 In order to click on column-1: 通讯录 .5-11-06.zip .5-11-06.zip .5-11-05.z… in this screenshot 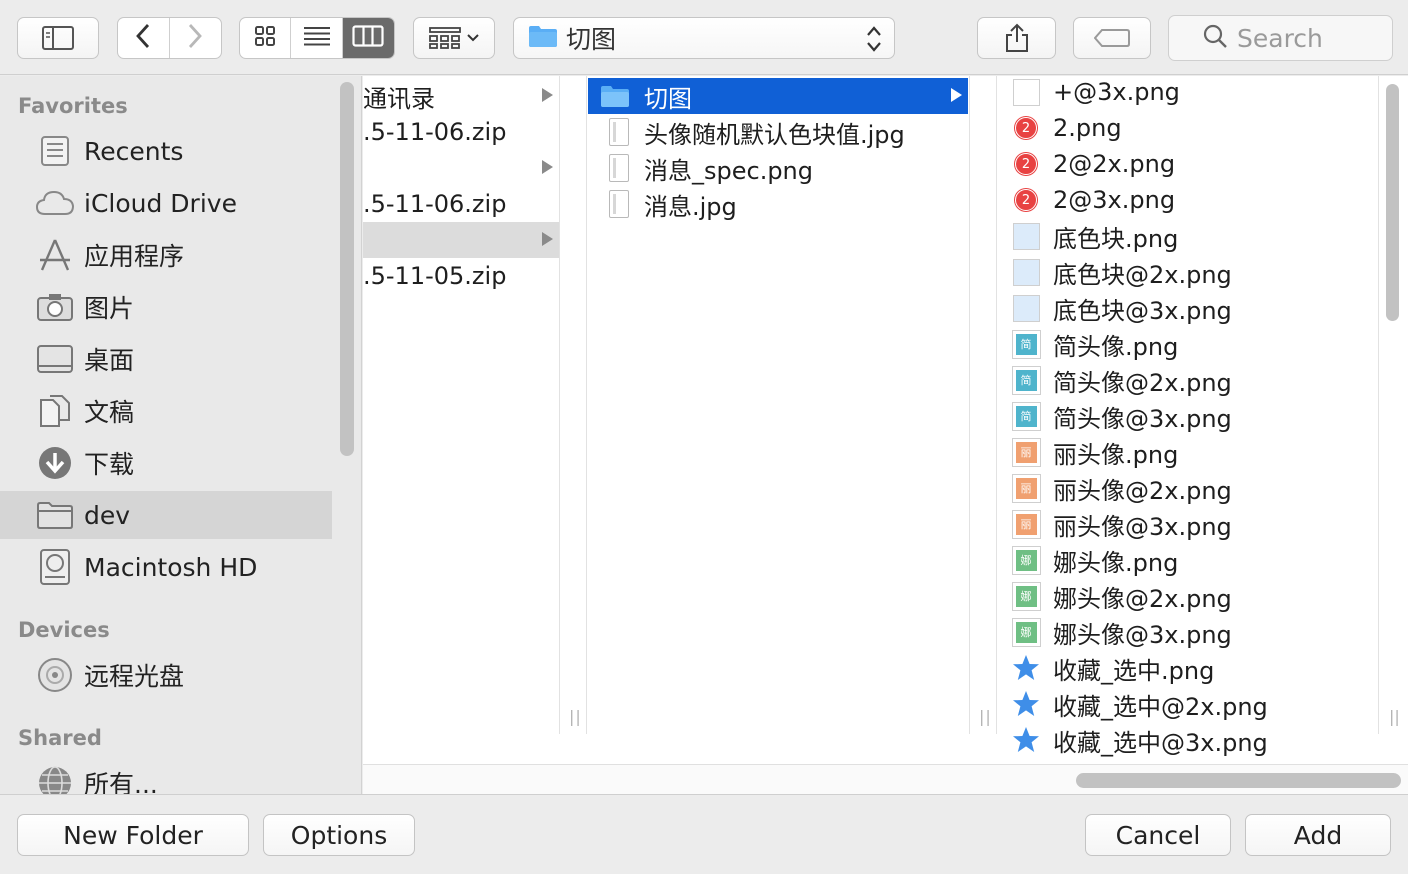, I will do `click(461, 405)`.